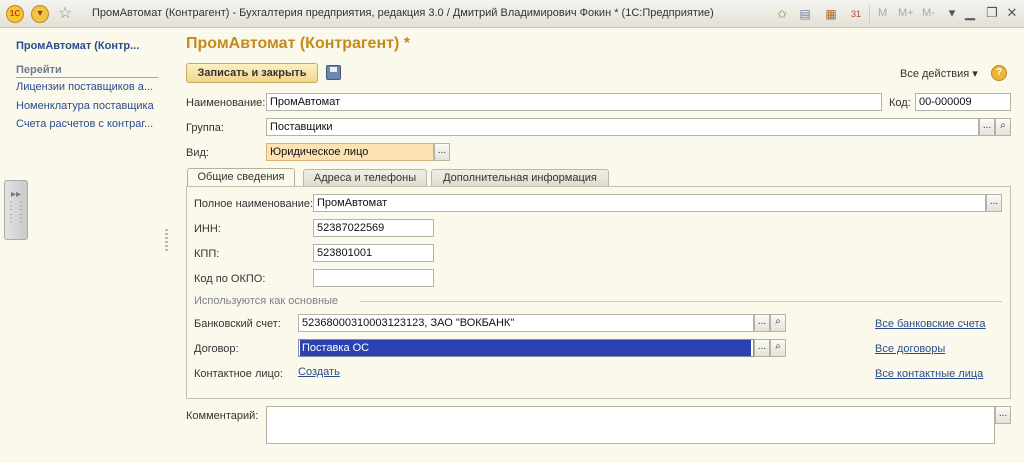 This screenshot has height=463, width=1024. Describe the element at coordinates (805, 14) in the screenshot. I see `document-icon: ▤` at that location.